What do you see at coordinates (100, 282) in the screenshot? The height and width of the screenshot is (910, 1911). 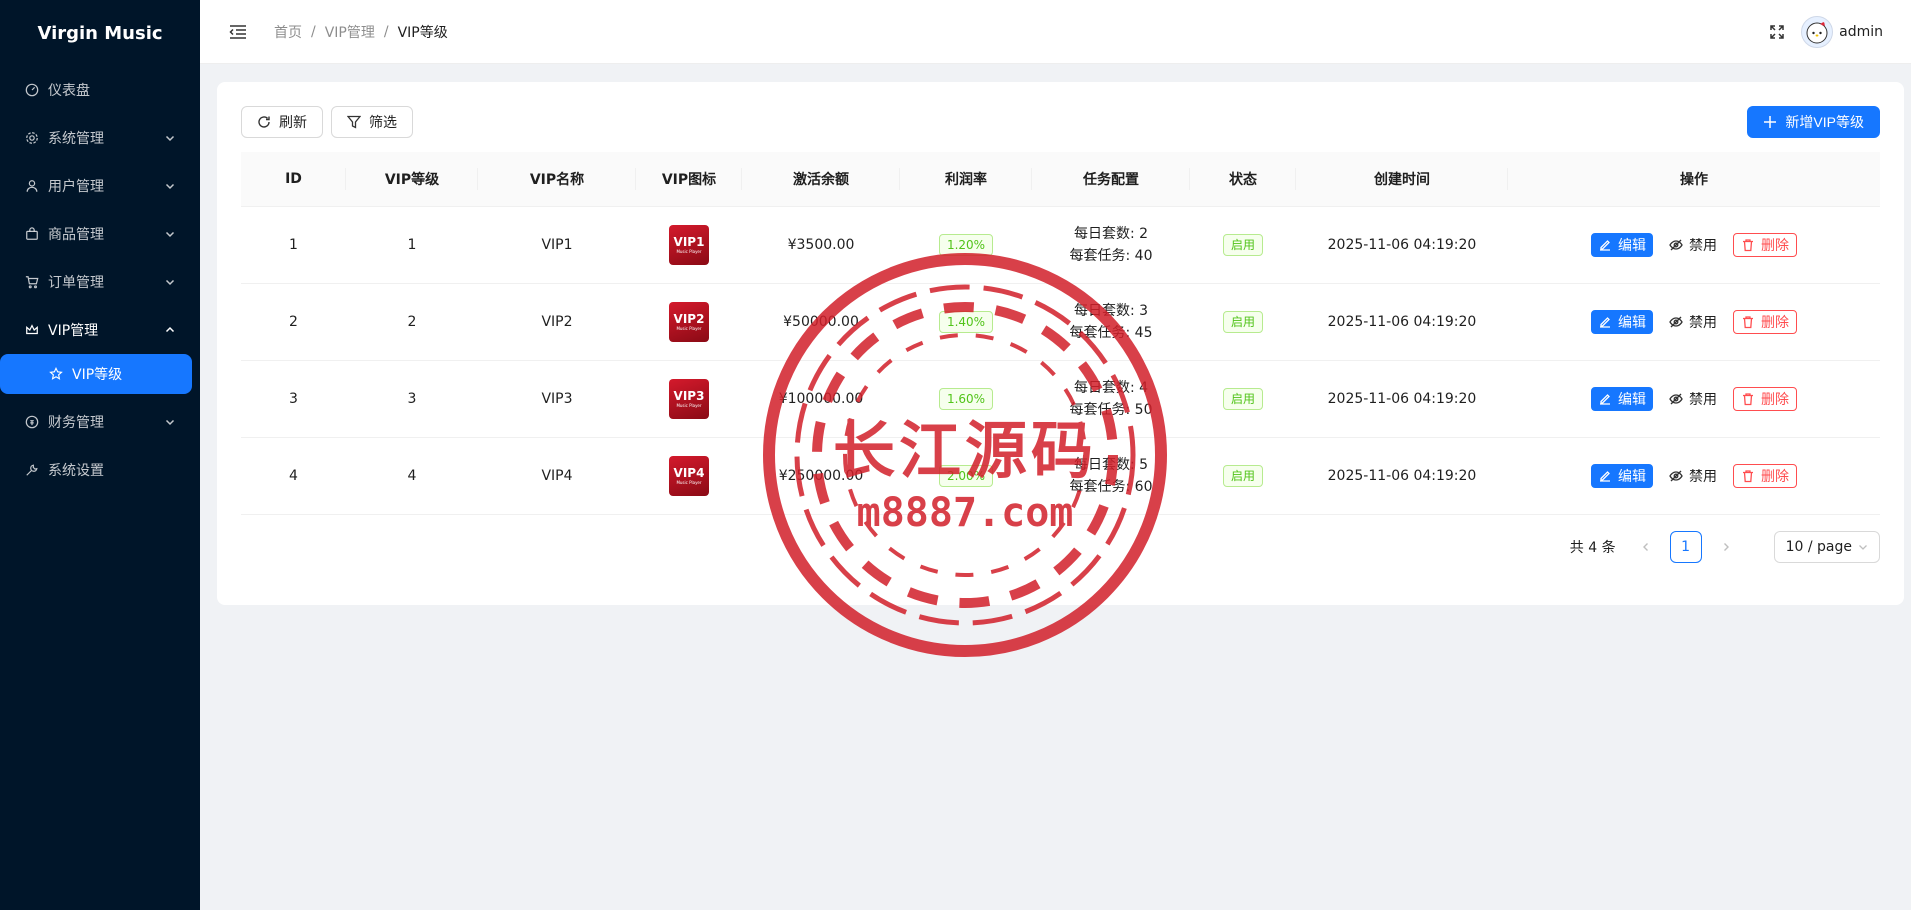 I see `sidebar-item-orders: 订单管理` at bounding box center [100, 282].